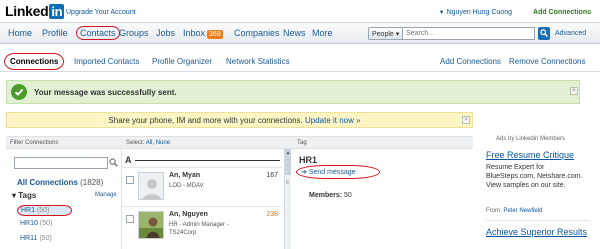  What do you see at coordinates (163, 143) in the screenshot?
I see `select-none-link: None` at bounding box center [163, 143].